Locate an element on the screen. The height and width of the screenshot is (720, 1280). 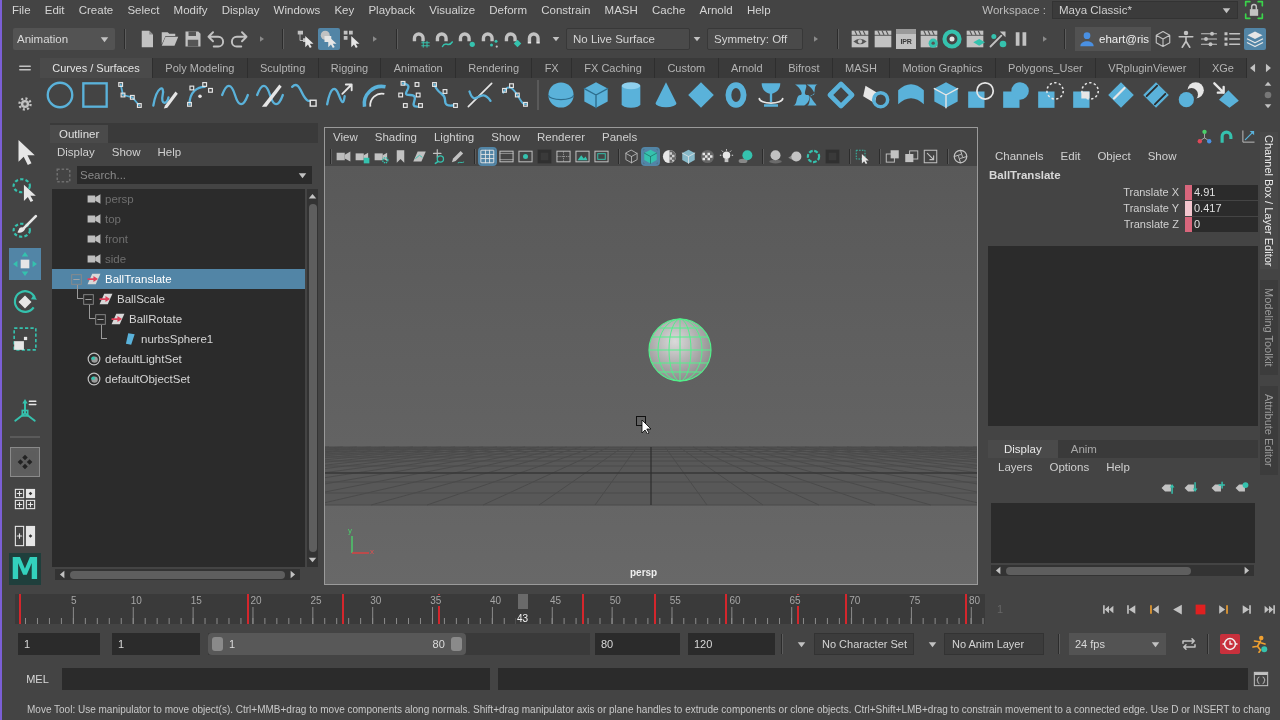
sphere-icon is located at coordinates (561, 95).